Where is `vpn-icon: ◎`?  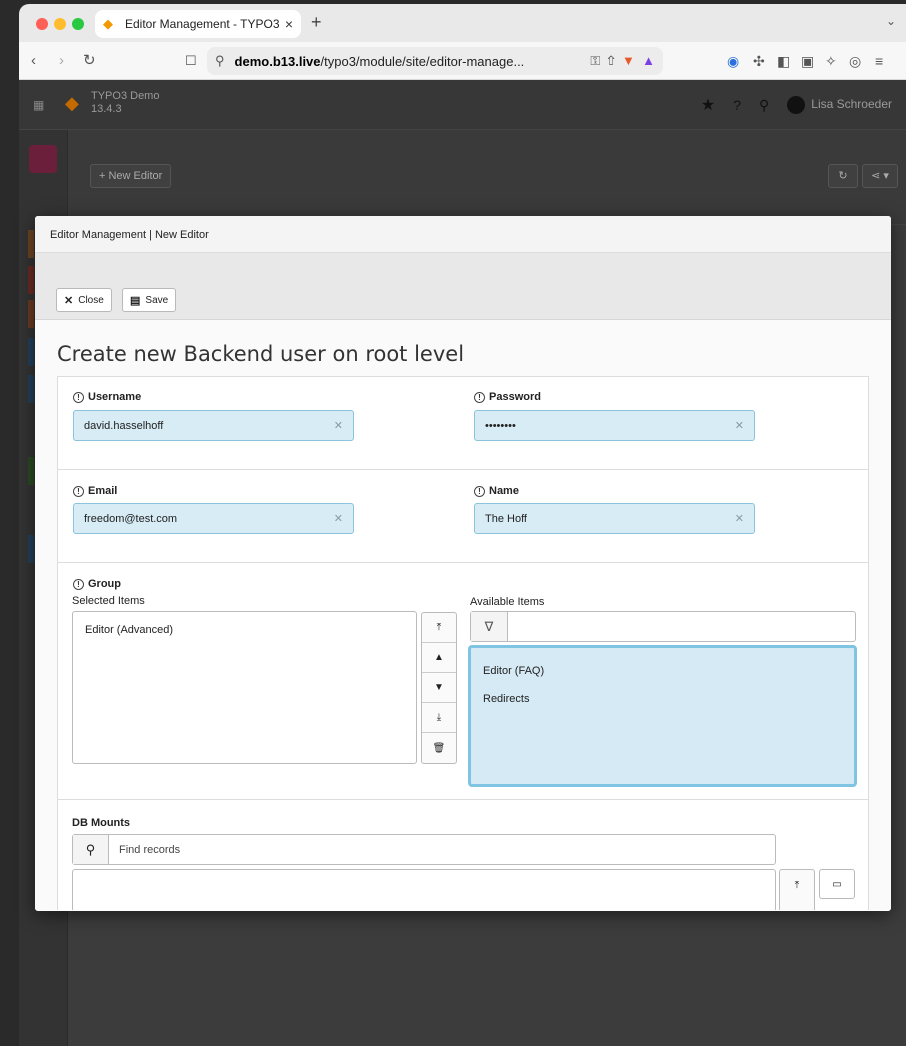 vpn-icon: ◎ is located at coordinates (855, 61).